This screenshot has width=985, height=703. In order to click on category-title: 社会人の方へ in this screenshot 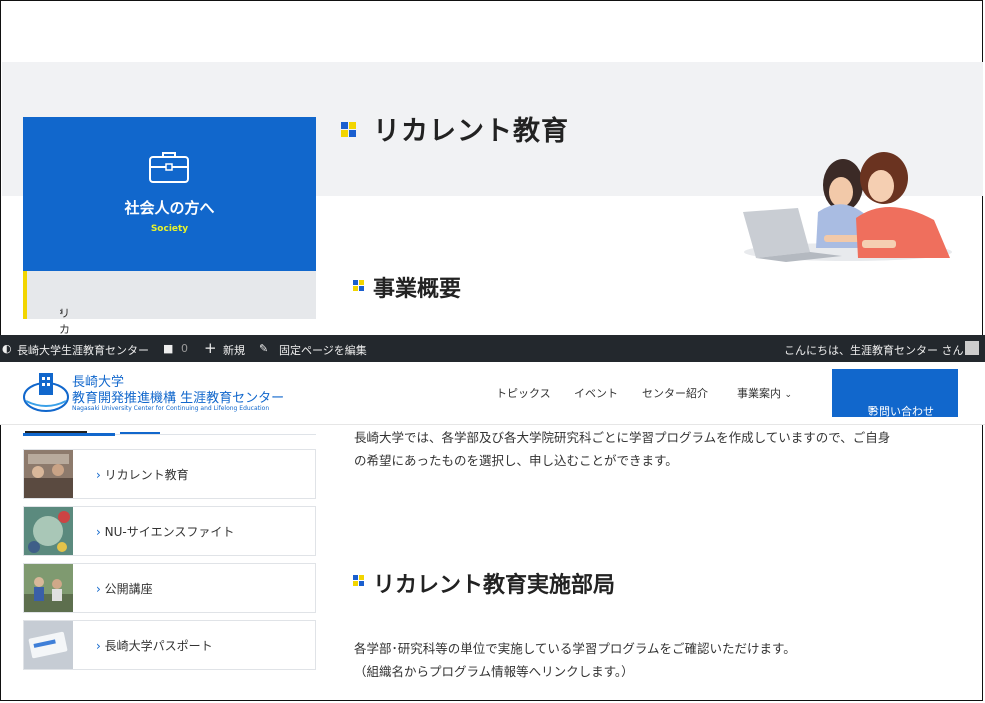, I will do `click(169, 208)`.